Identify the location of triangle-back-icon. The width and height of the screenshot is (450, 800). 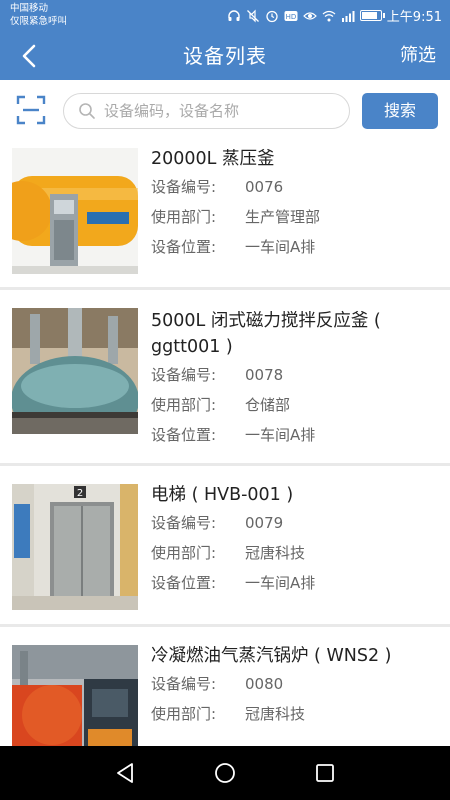
(125, 773).